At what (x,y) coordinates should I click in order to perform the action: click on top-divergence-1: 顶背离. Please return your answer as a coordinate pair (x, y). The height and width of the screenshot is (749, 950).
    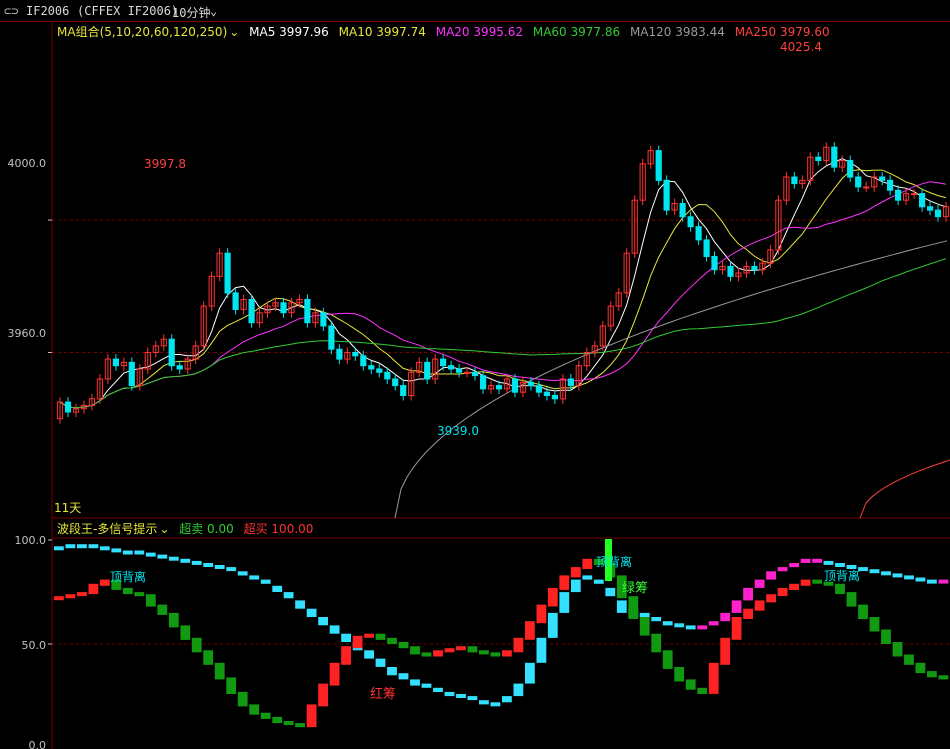
    Looking at the image, I should click on (128, 576).